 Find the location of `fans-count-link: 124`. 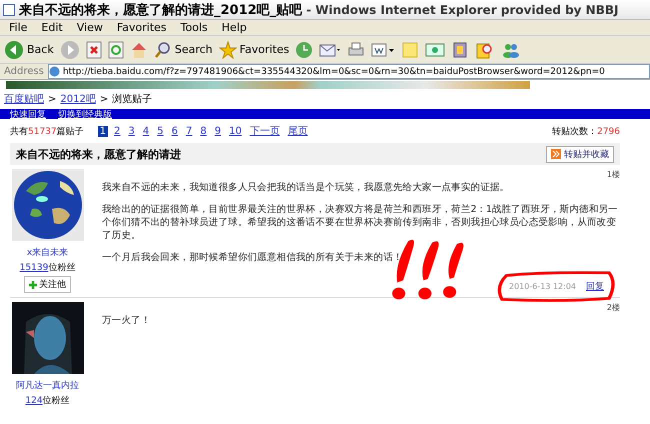

fans-count-link: 124 is located at coordinates (34, 401).